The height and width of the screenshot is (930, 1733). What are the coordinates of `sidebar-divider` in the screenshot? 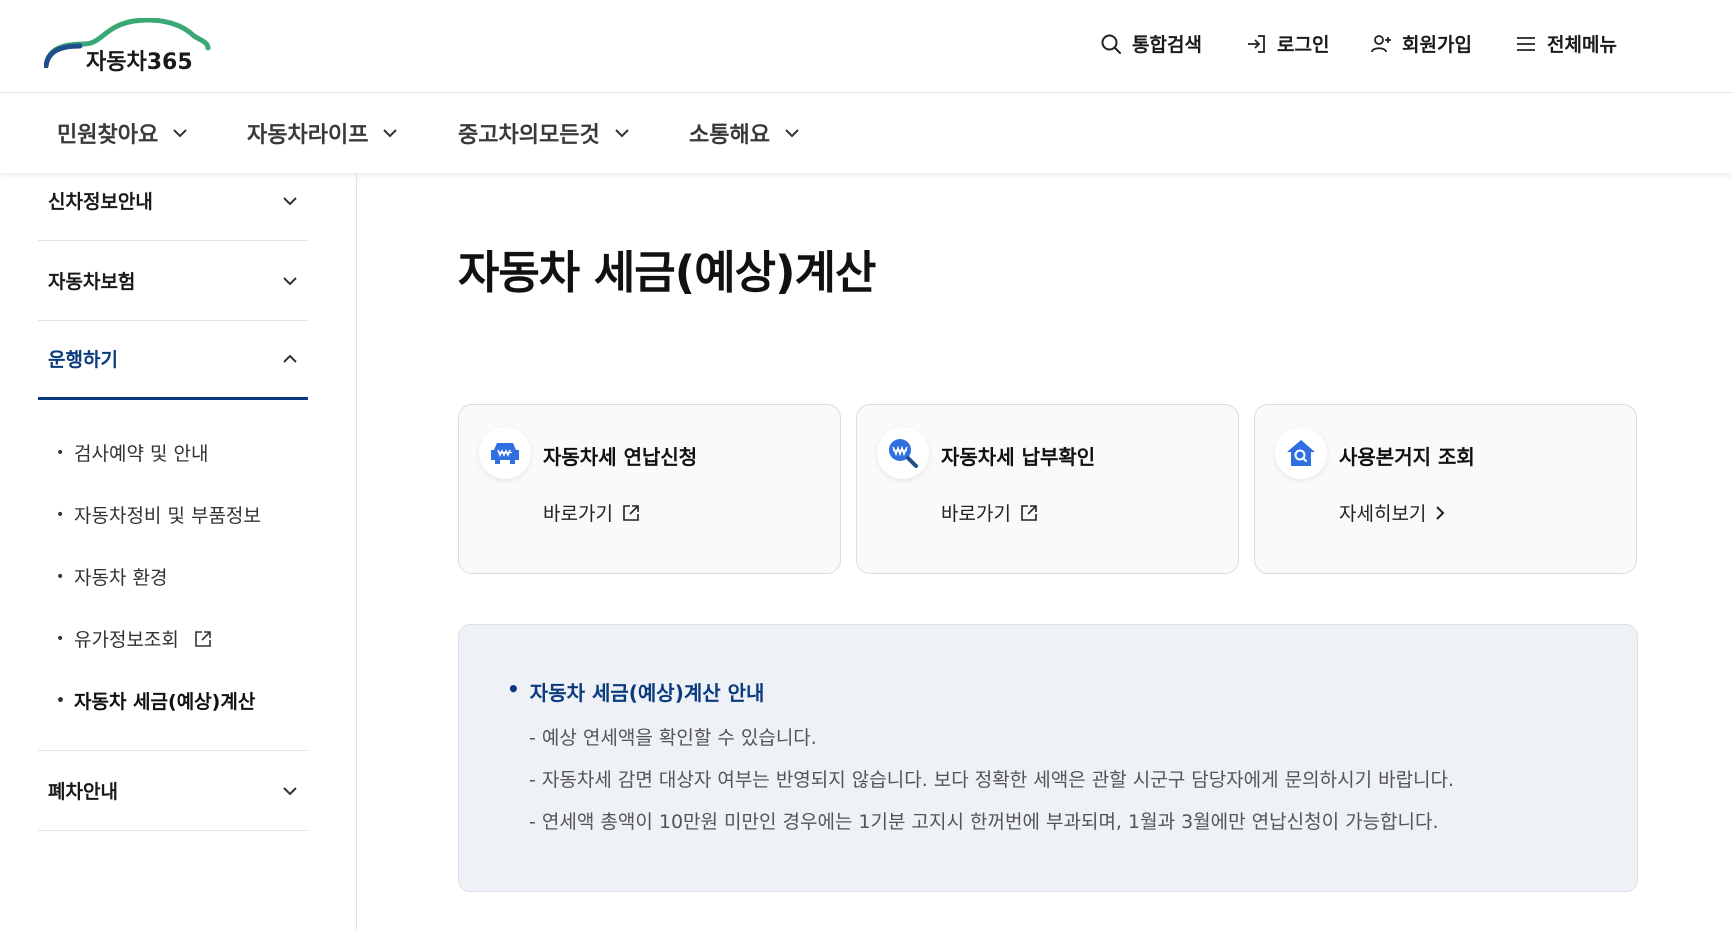 It's located at (356, 551).